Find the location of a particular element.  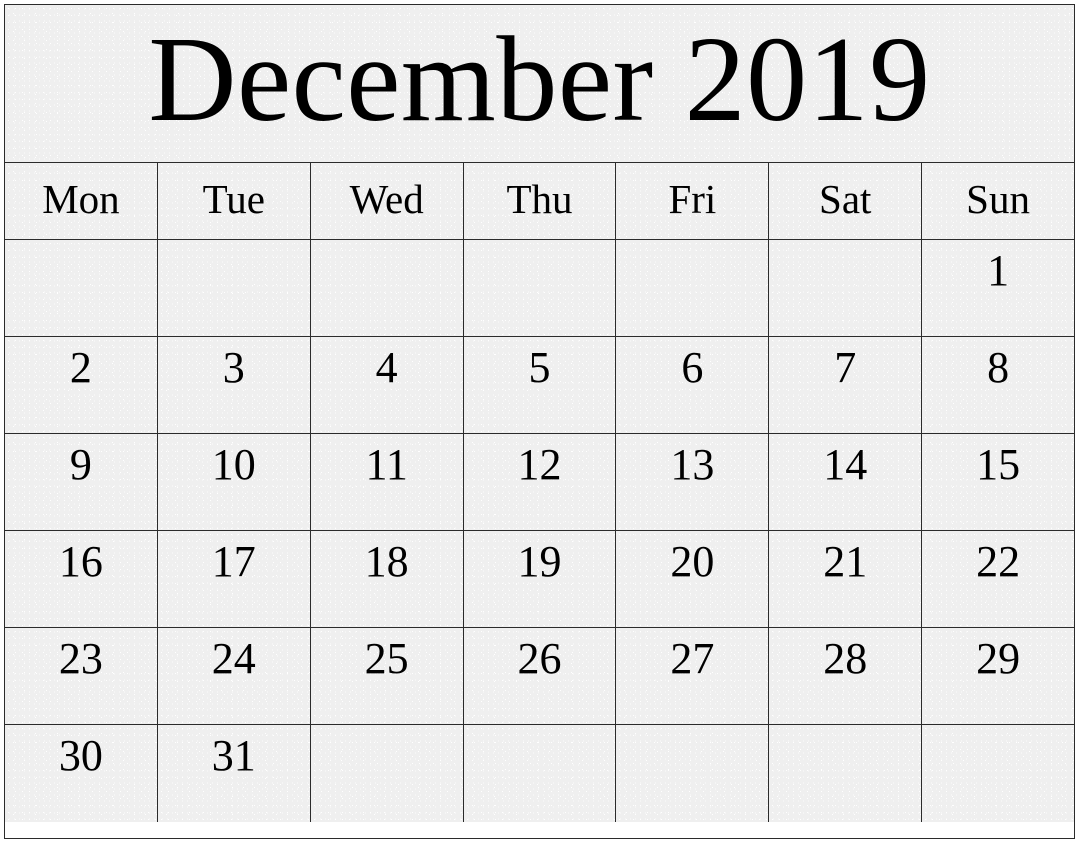

day-number: 17 is located at coordinates (233, 561).